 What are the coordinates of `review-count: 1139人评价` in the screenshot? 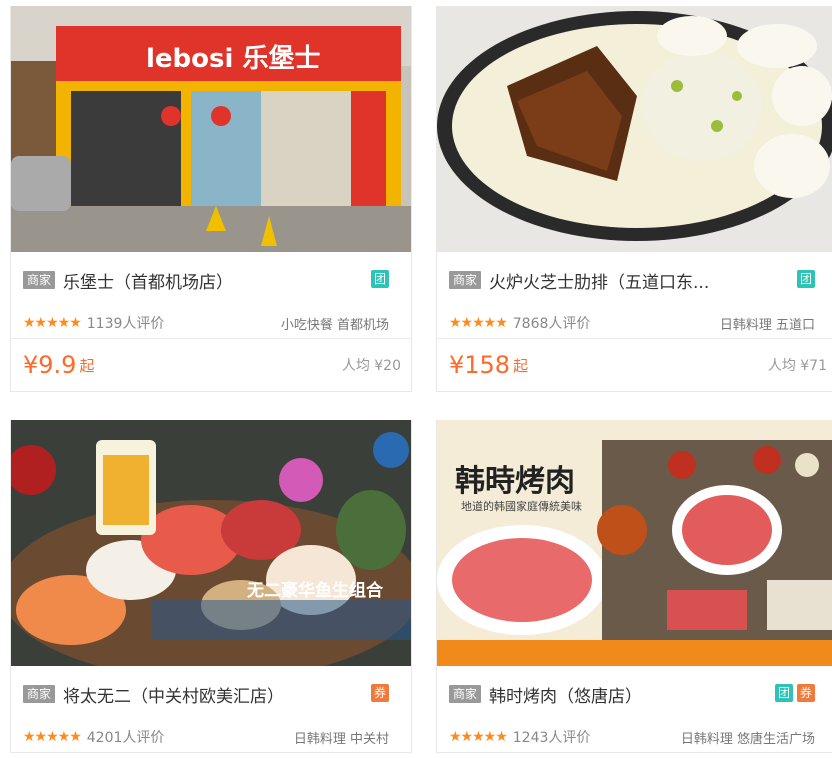 It's located at (126, 323).